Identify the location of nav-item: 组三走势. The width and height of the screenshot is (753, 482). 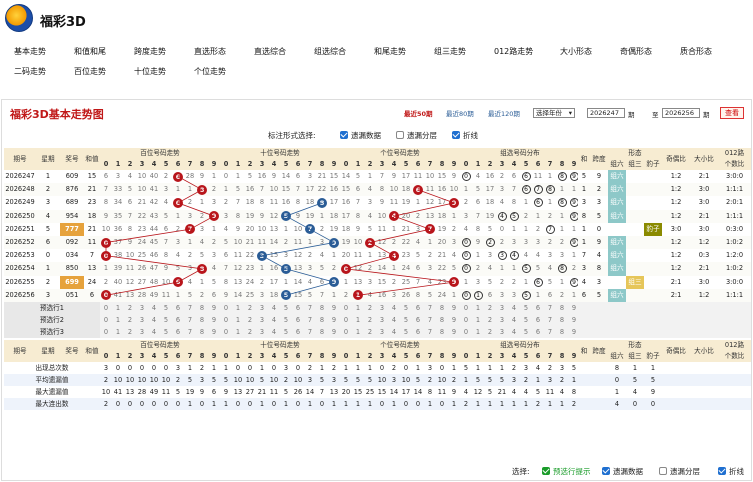
(450, 52).